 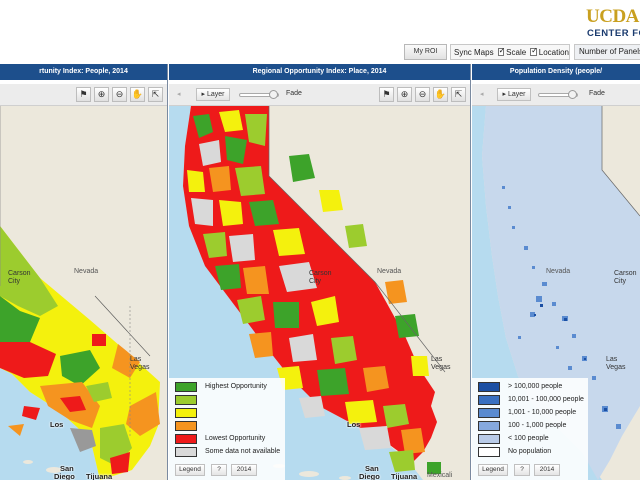 I want to click on legend-item: > 100,000 people, so click(x=530, y=388).